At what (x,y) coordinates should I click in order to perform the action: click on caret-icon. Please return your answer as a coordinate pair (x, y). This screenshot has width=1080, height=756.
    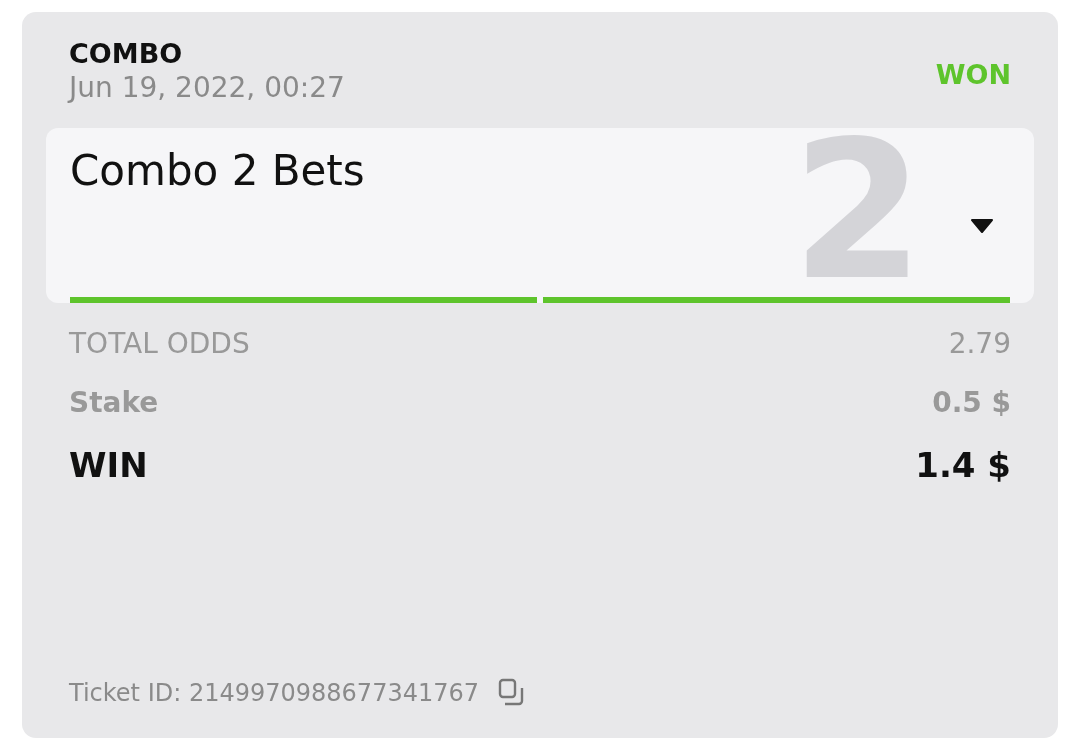
    Looking at the image, I should click on (982, 226).